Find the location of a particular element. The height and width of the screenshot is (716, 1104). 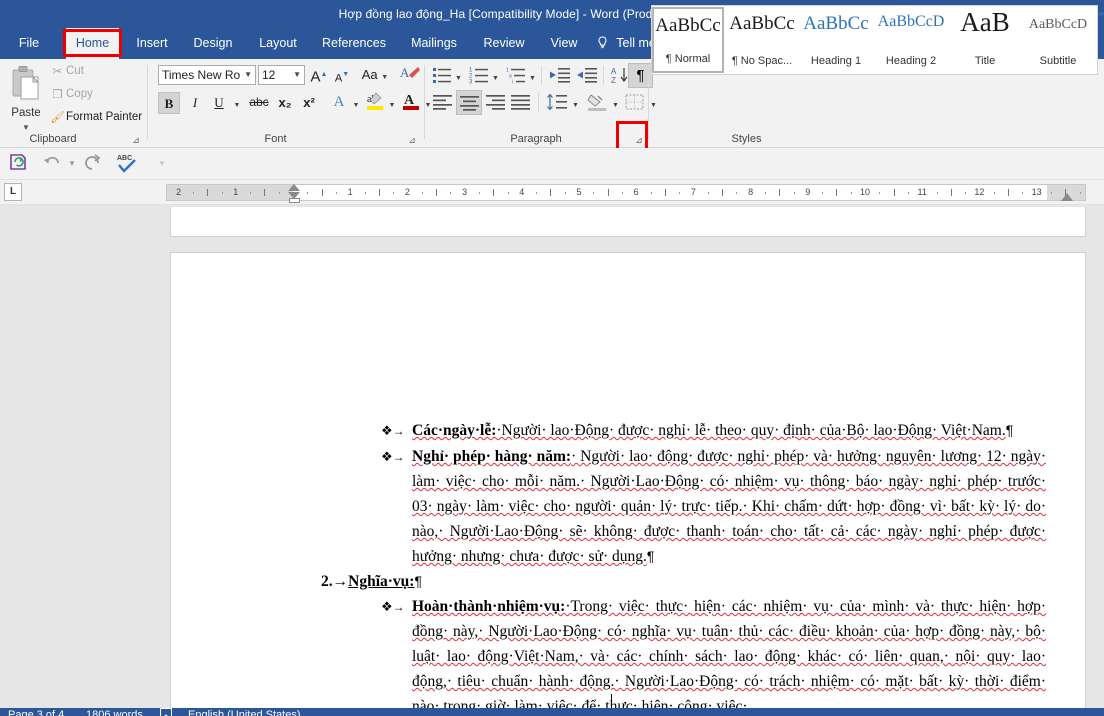

style-label: Title is located at coordinates (985, 61).